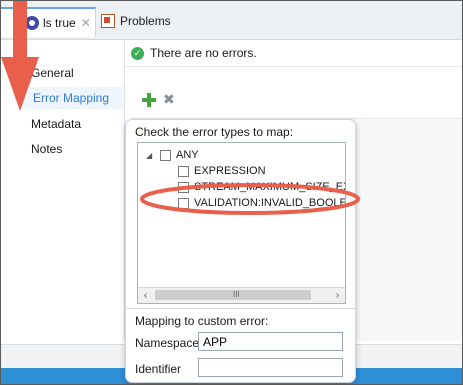 Image resolution: width=463 pixels, height=385 pixels. What do you see at coordinates (269, 187) in the screenshot?
I see `tree-item-label: STREAM_MAXIMUM_SIZE_EXCE` at bounding box center [269, 187].